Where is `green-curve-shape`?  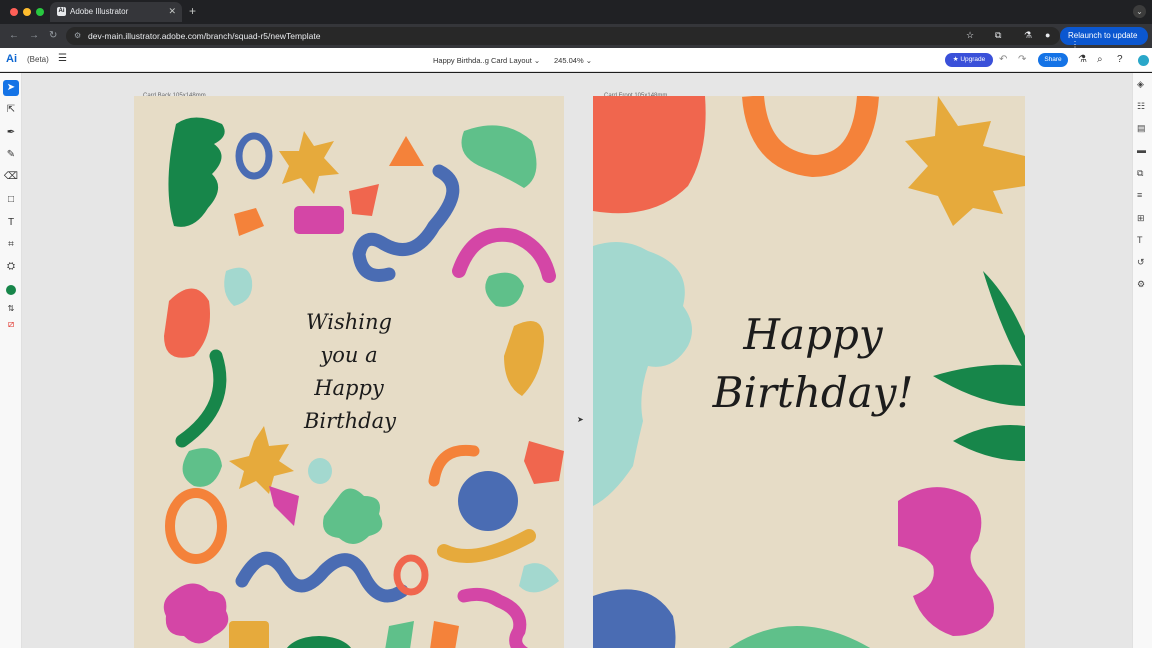
green-curve-shape is located at coordinates (201, 398).